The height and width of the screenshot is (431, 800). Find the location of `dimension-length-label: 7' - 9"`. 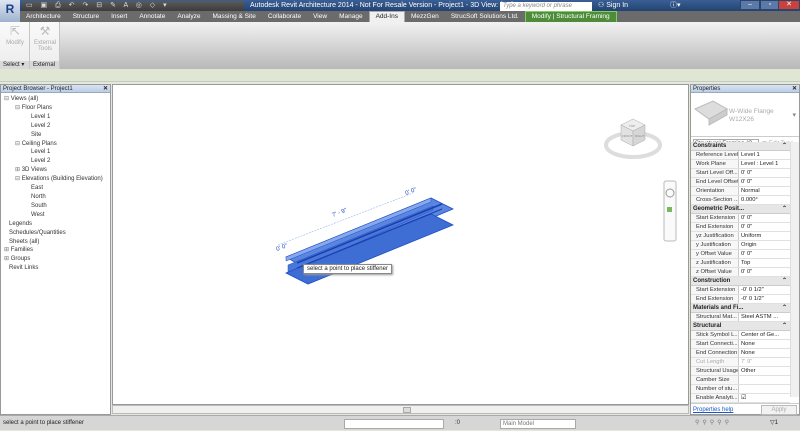

dimension-length-label: 7' - 9" is located at coordinates (340, 213).